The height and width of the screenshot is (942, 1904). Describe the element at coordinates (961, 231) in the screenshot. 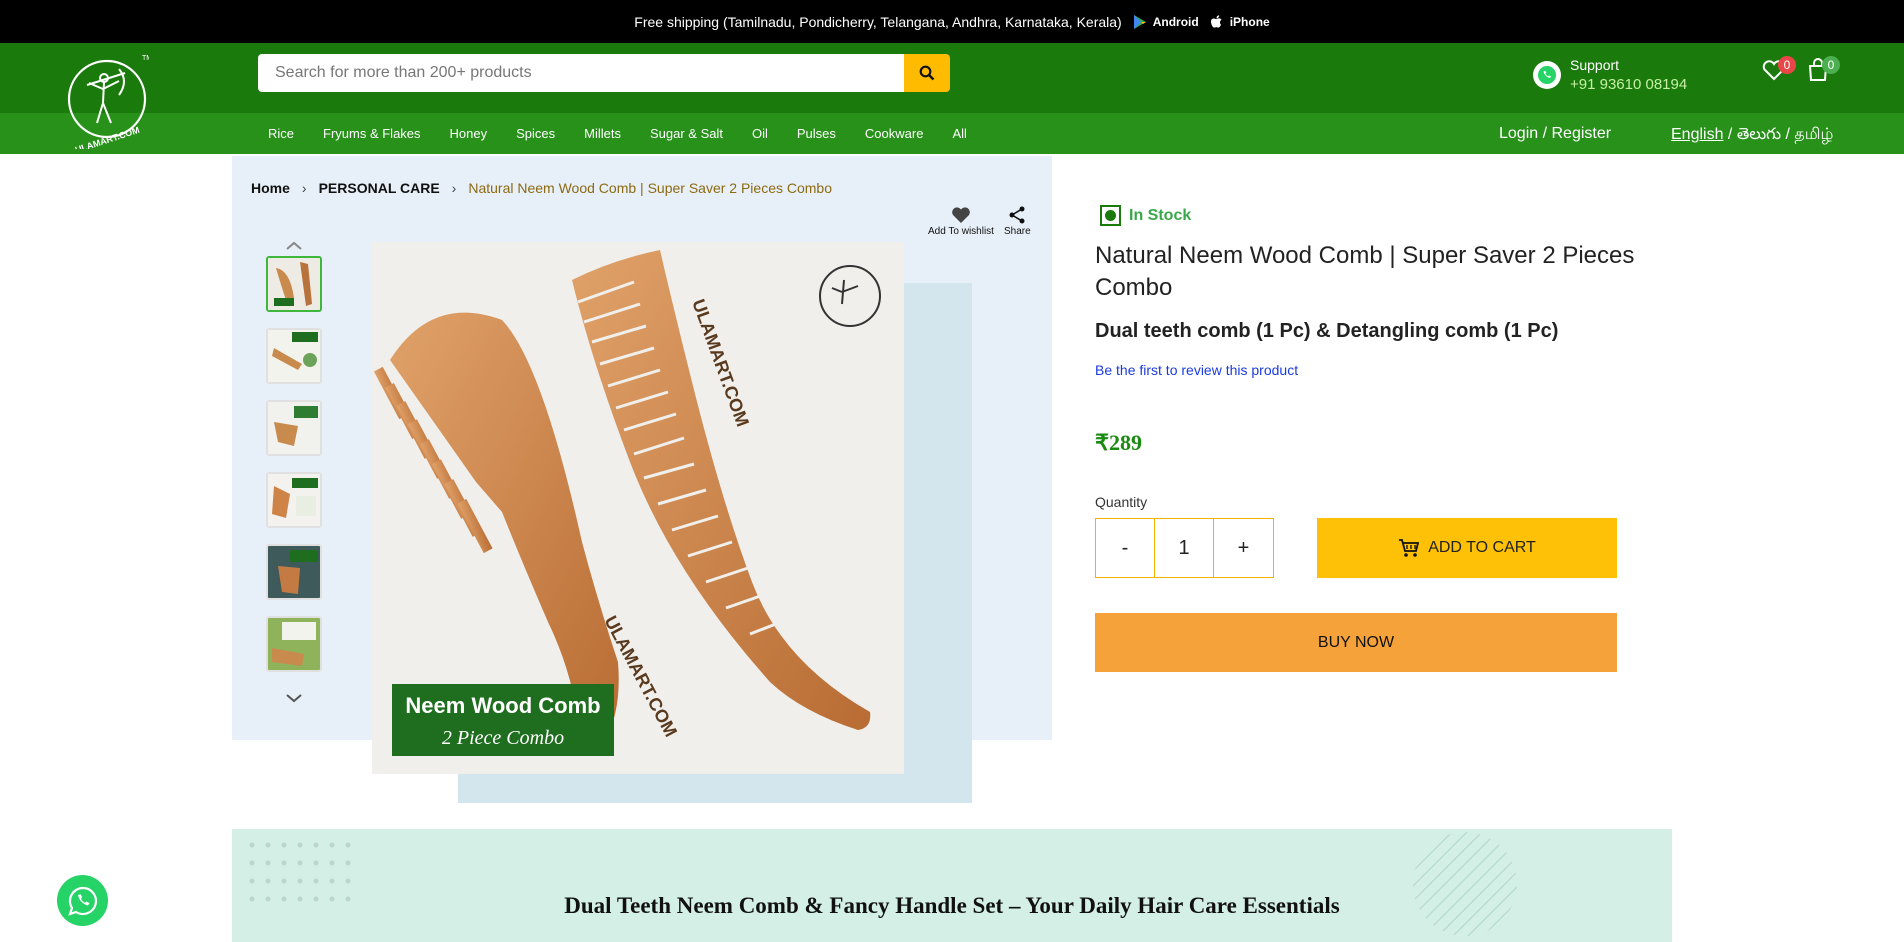

I see `wishlist-label: Add To wishlist` at that location.